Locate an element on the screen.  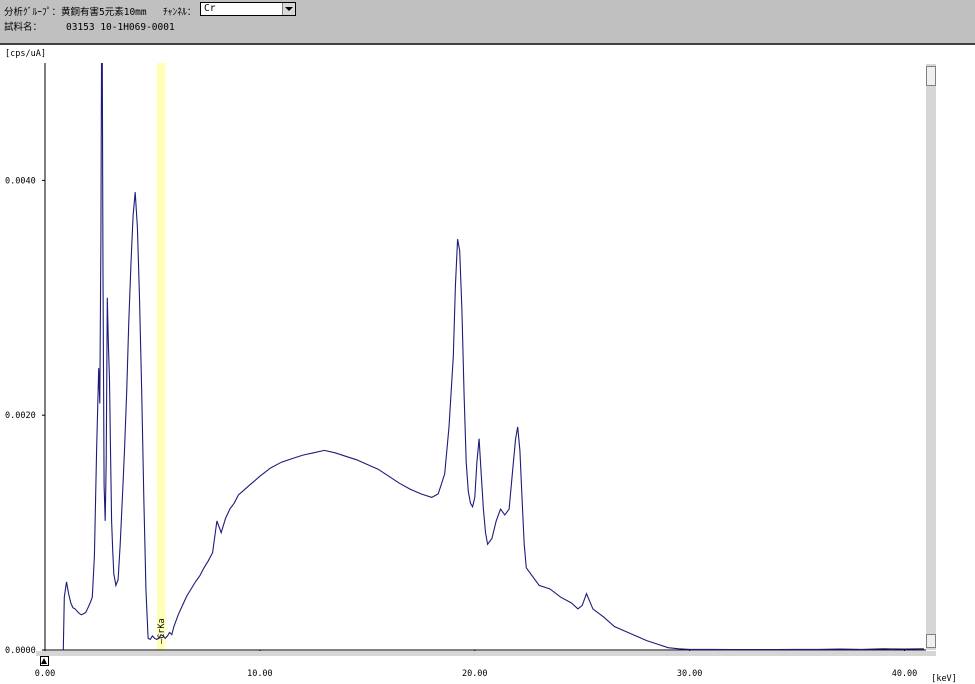
y-axis-label: [cps/uA] is located at coordinates (25, 54).